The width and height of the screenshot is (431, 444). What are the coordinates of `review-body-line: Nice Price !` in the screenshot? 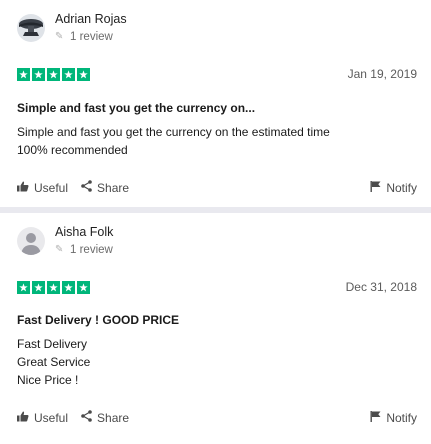 It's located at (48, 380).